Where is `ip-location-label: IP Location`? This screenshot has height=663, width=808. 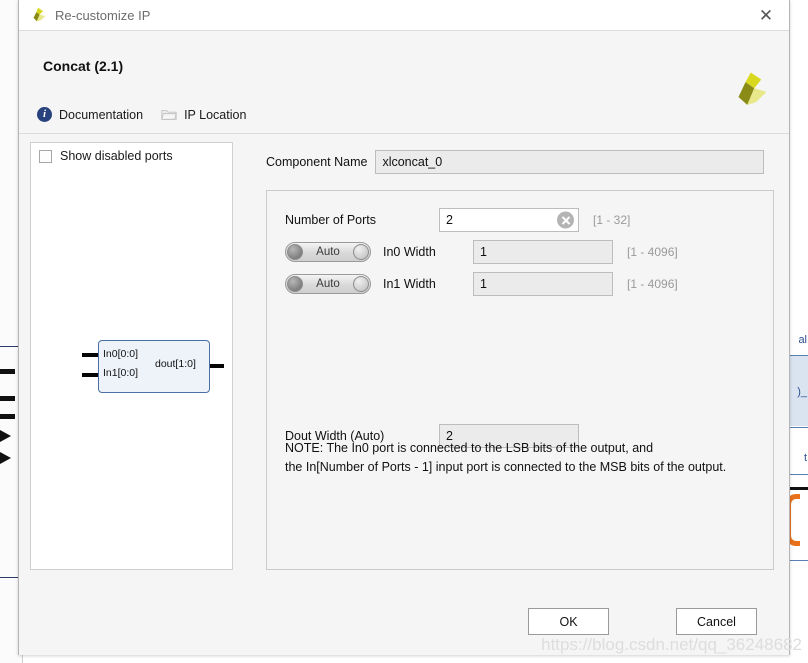
ip-location-label: IP Location is located at coordinates (215, 114).